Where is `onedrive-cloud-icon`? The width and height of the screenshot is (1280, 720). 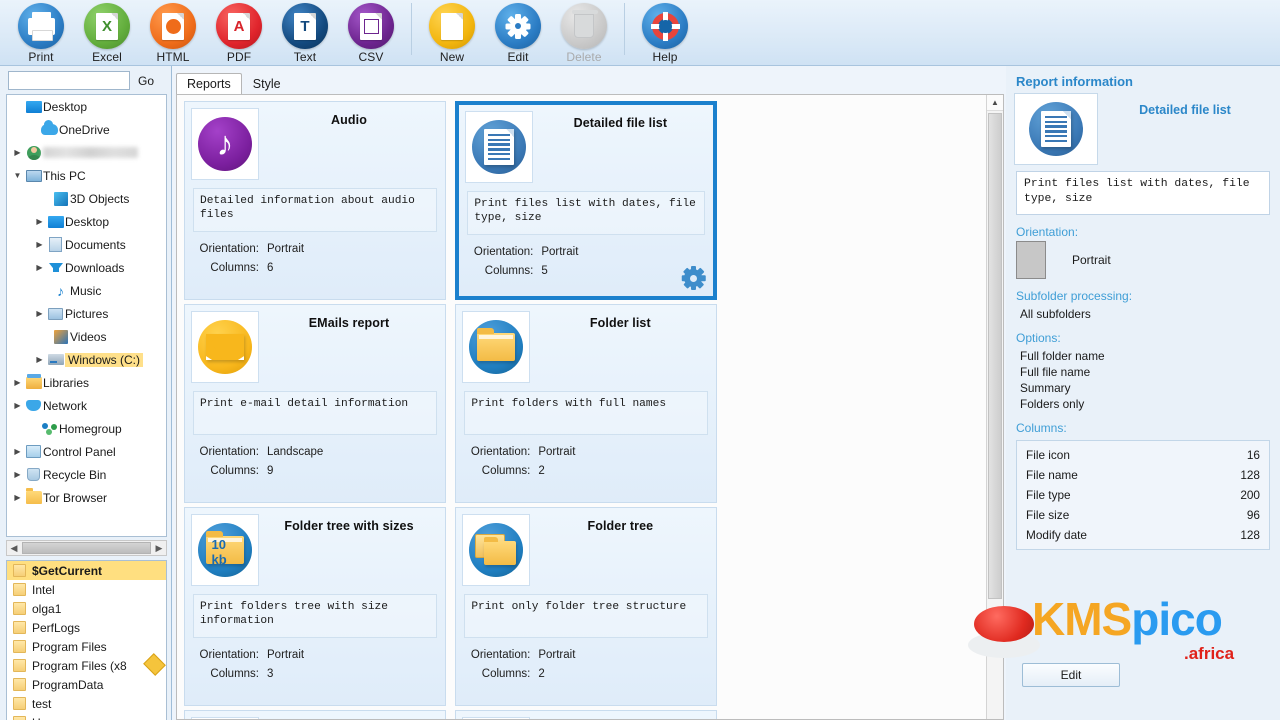 onedrive-cloud-icon is located at coordinates (49, 127).